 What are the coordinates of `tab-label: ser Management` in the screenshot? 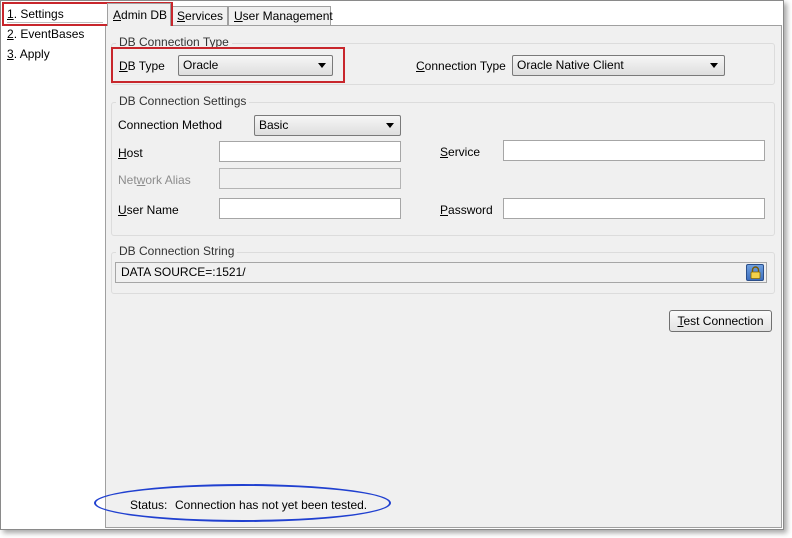 It's located at (287, 16).